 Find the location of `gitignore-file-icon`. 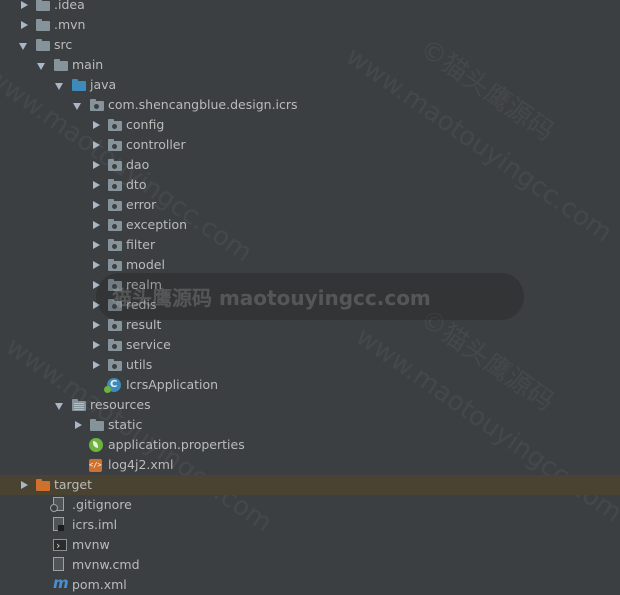

gitignore-file-icon is located at coordinates (57, 504).